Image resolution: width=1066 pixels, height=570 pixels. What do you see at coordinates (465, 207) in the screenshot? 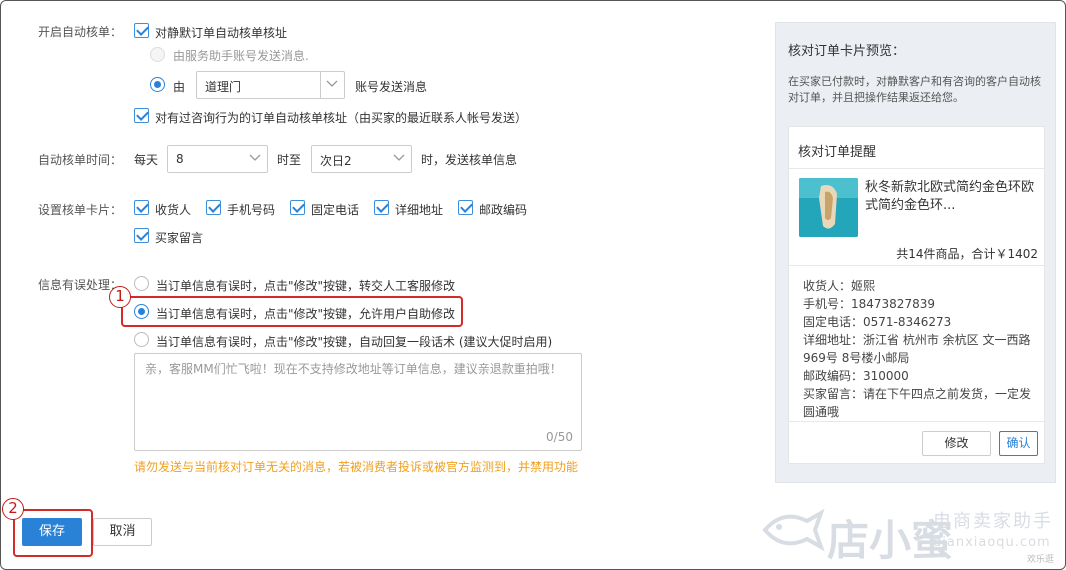
I see `field-zip-checkbox` at bounding box center [465, 207].